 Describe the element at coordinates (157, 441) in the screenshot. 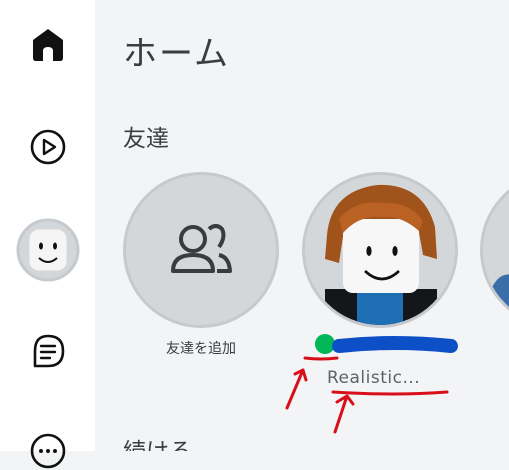

I see `continue-section-title: 続ける` at that location.